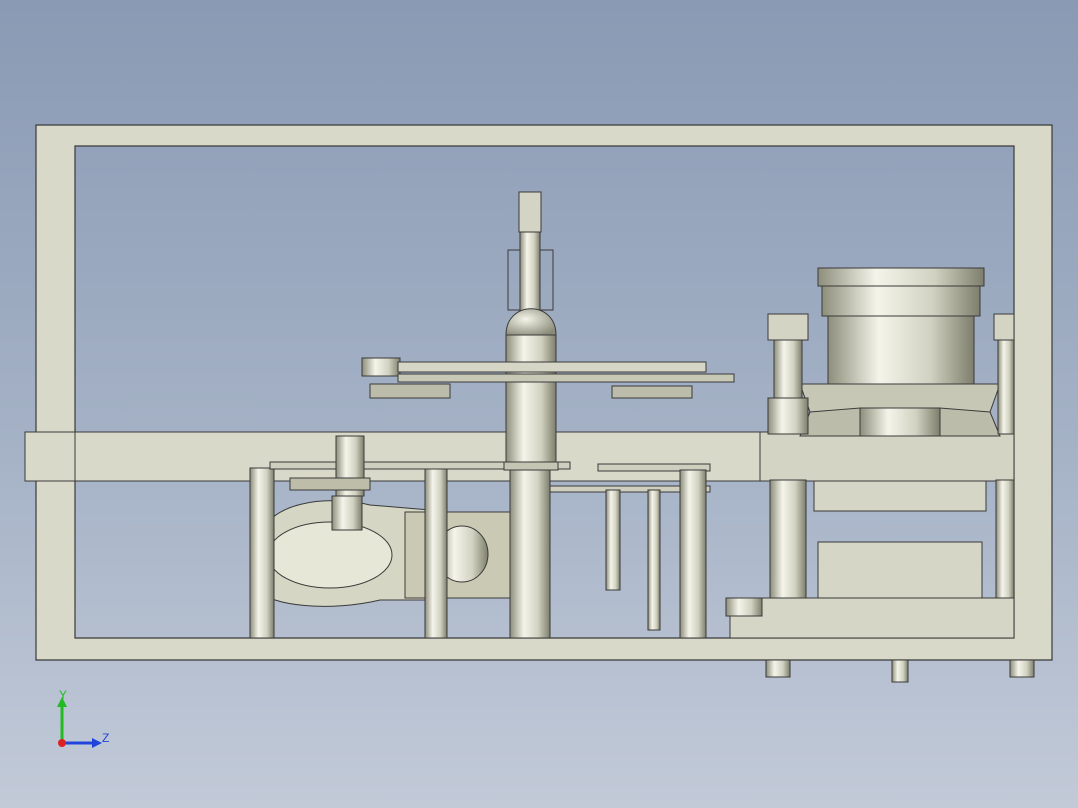 The width and height of the screenshot is (1078, 808). What do you see at coordinates (900, 352) in the screenshot?
I see `rotary-table` at bounding box center [900, 352].